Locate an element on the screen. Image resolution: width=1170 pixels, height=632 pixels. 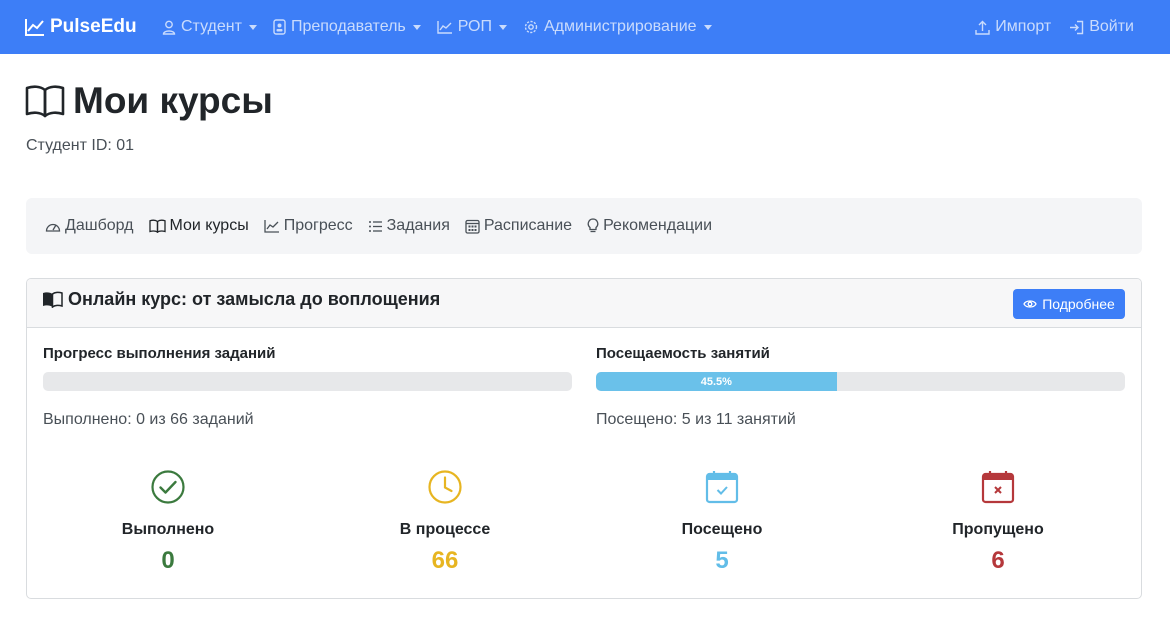
course-title: Онлайн курс: от замысла до воплощения is located at coordinates (241, 299).